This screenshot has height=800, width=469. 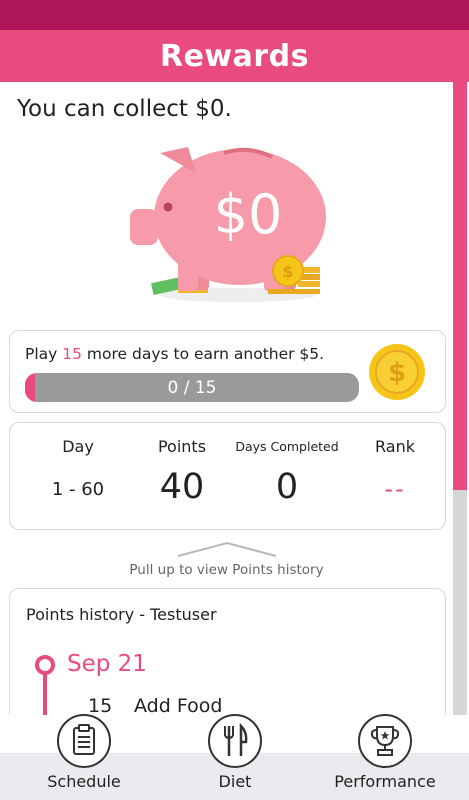 I want to click on stat-days-completed: Days Completed 0, so click(x=287, y=476).